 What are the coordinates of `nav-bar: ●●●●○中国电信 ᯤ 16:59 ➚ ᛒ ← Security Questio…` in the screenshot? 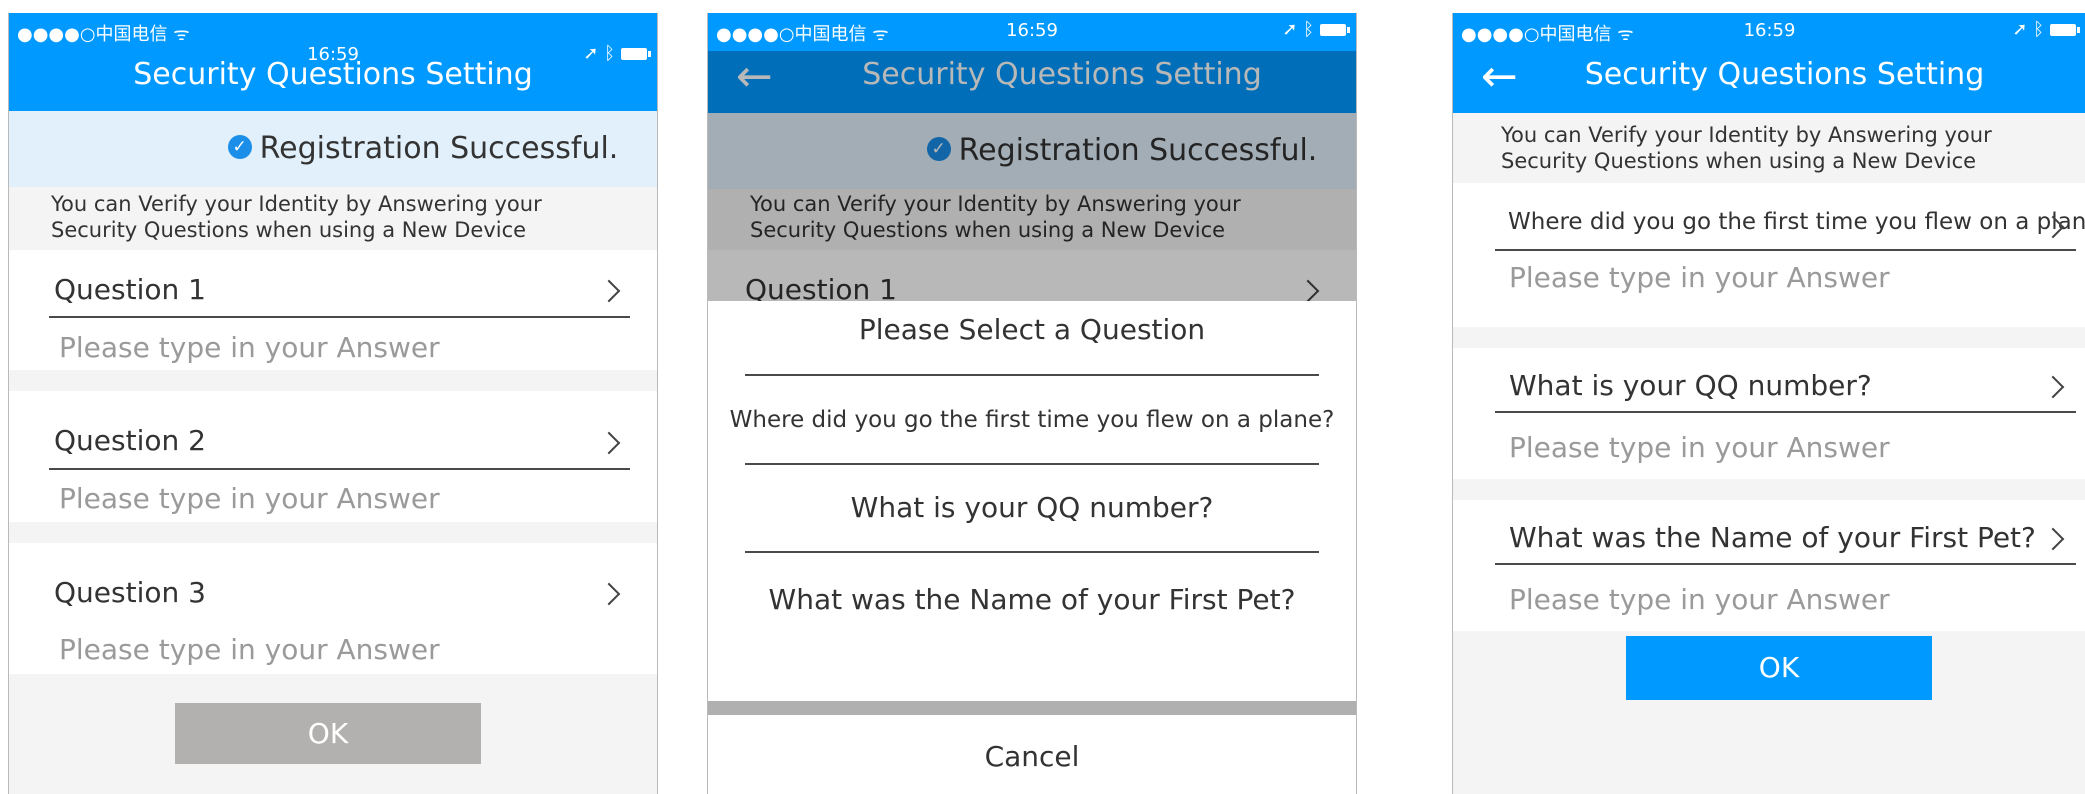 It's located at (1769, 63).